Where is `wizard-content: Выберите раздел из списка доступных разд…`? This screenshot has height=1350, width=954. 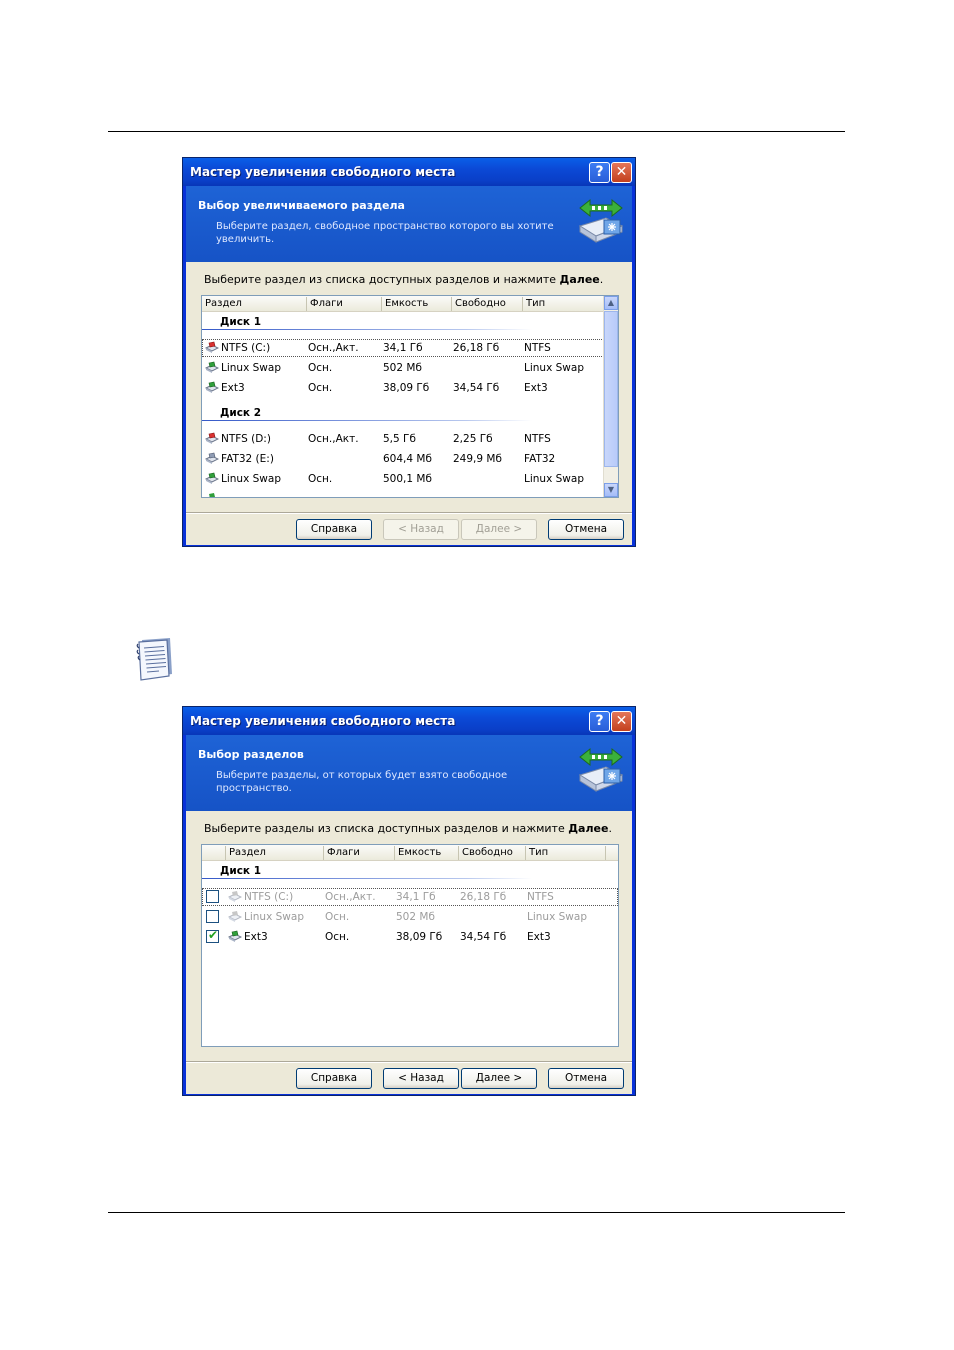 wizard-content: Выберите раздел из списка доступных разд… is located at coordinates (409, 403).